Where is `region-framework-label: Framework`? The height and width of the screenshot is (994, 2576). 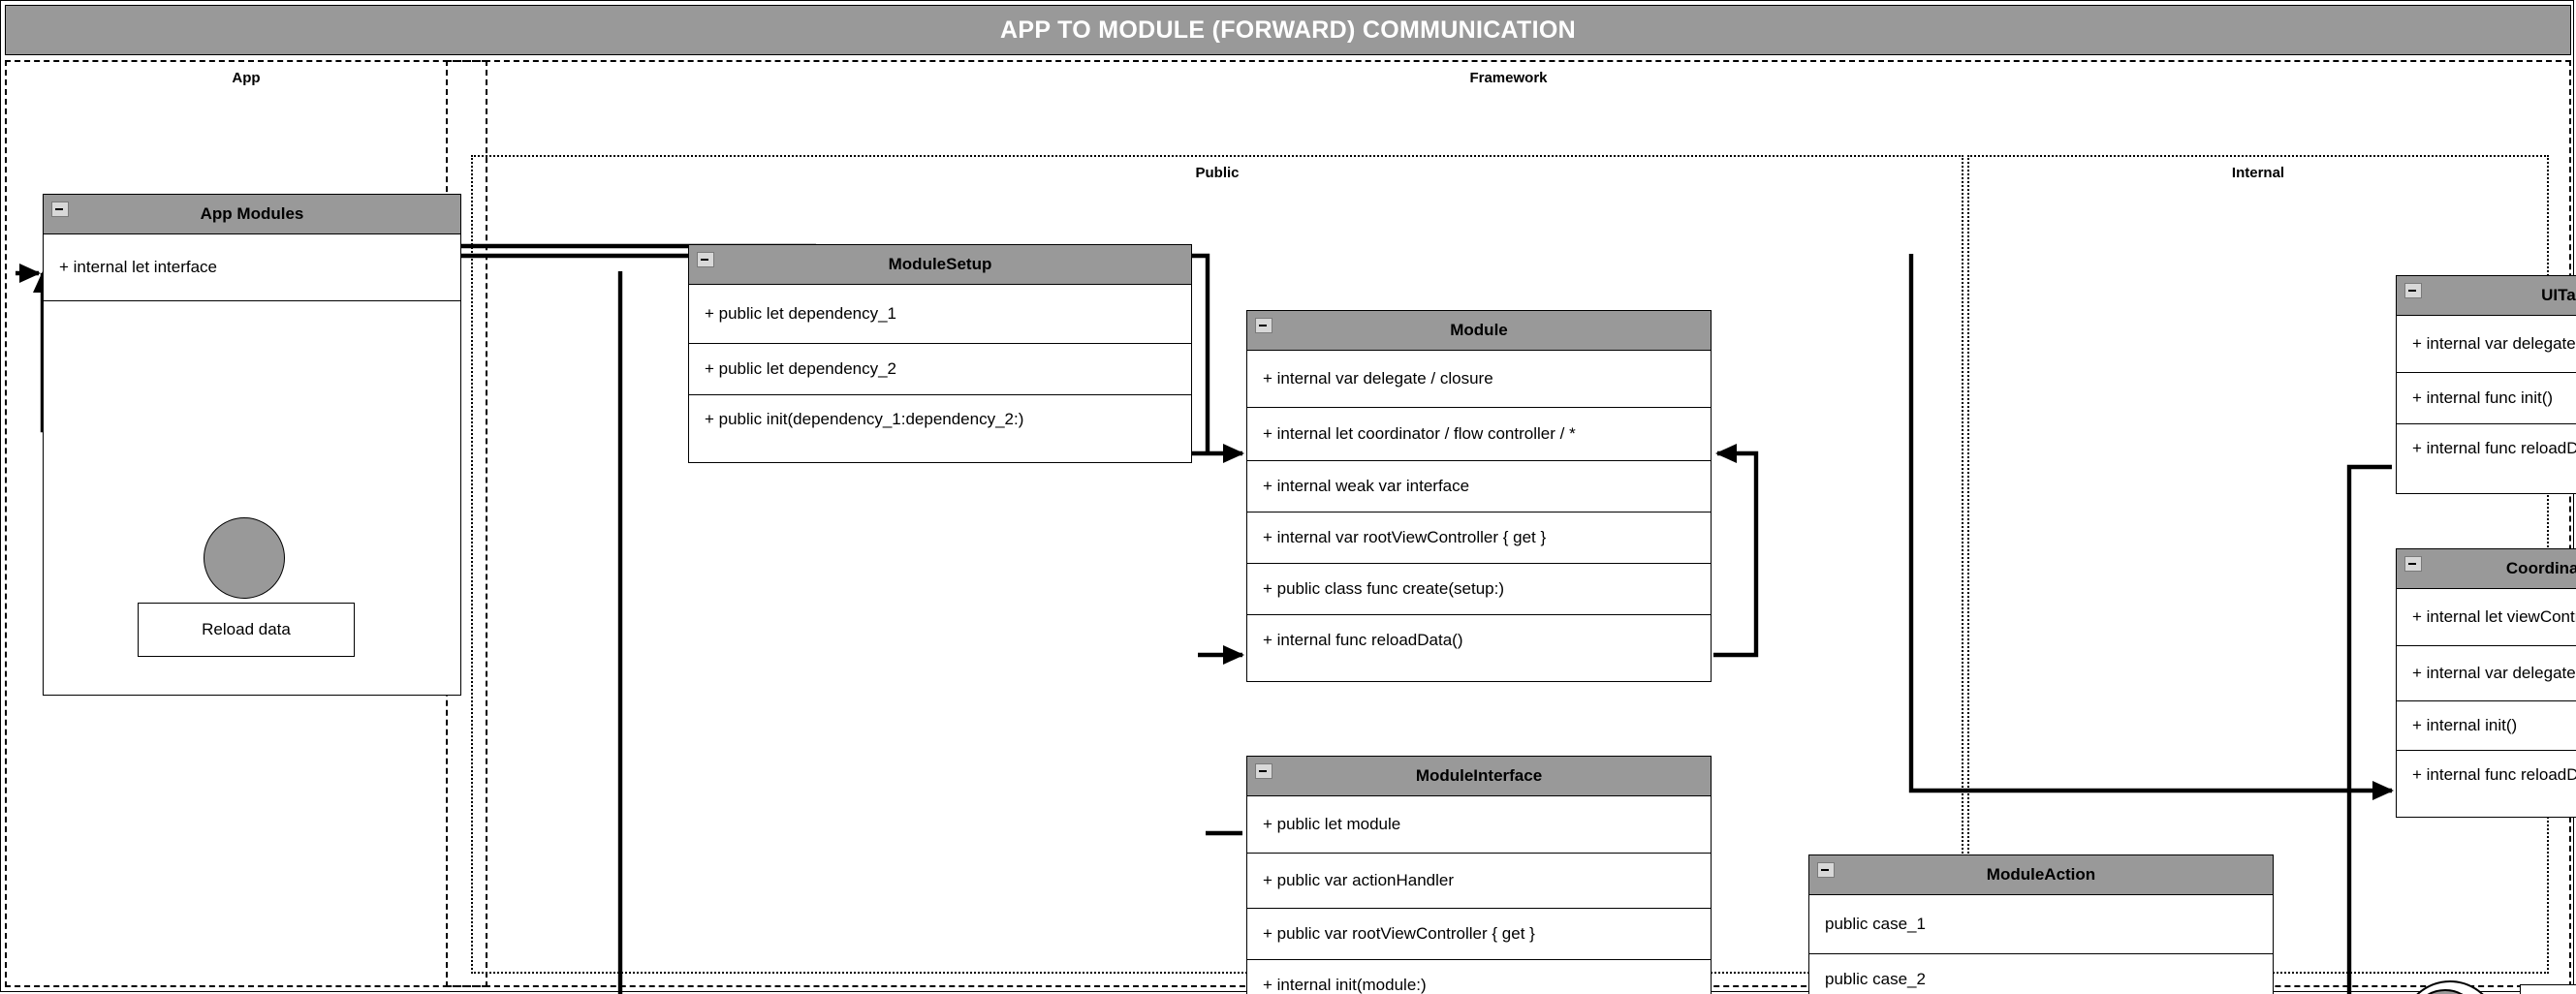
region-framework-label: Framework is located at coordinates (1508, 78).